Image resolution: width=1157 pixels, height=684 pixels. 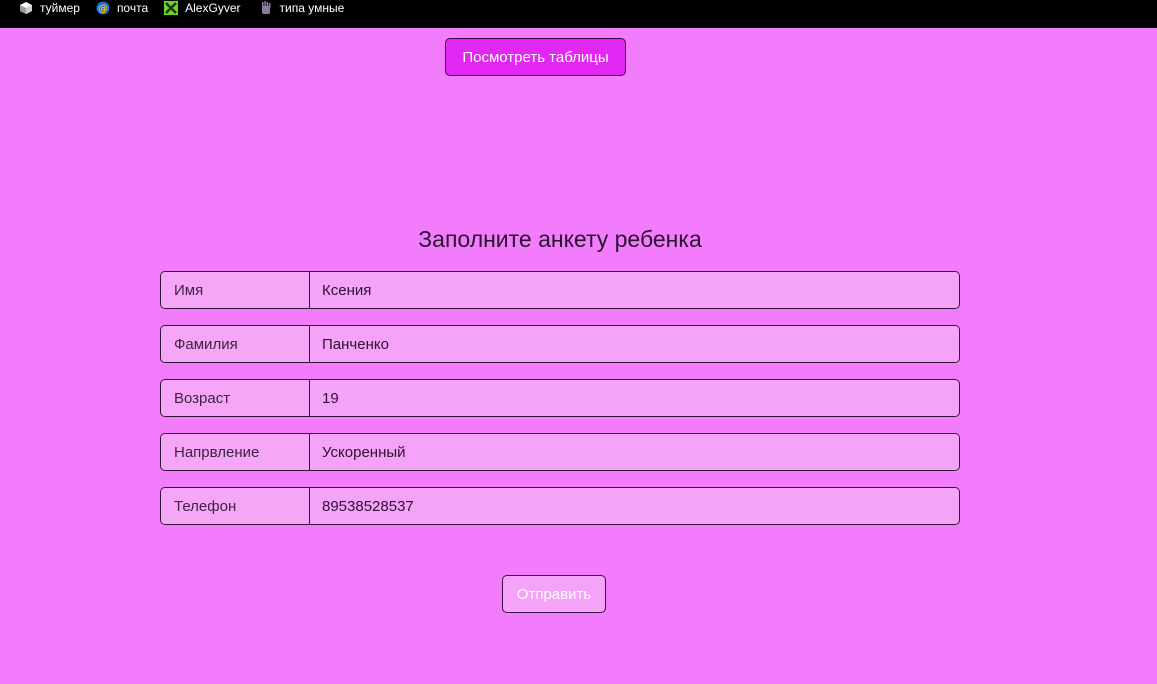 I want to click on field-row-last-name: Фамилия, so click(x=560, y=344).